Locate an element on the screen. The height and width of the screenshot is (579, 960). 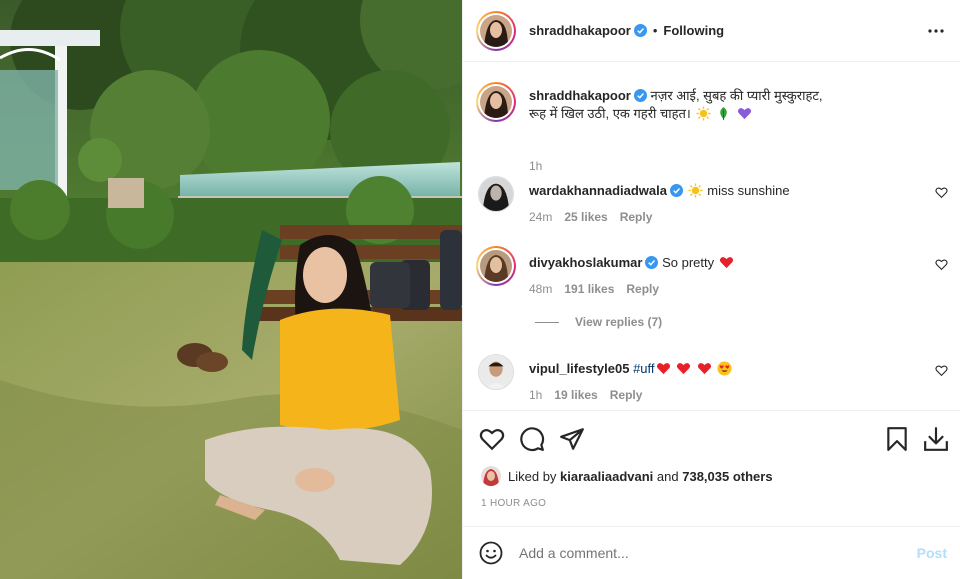
view-replies-label: View replies (7) is located at coordinates (619, 322).